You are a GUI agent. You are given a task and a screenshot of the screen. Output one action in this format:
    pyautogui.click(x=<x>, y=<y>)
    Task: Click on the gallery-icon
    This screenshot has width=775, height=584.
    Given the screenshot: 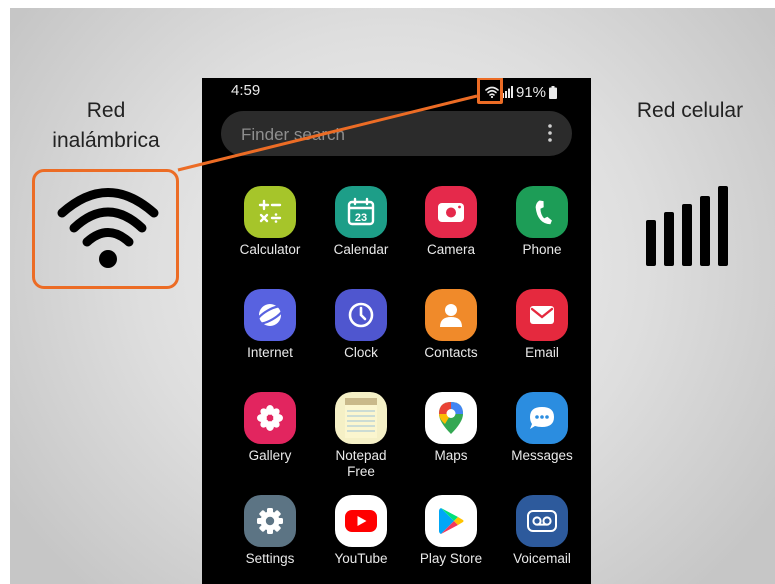 What is the action you would take?
    pyautogui.click(x=270, y=418)
    